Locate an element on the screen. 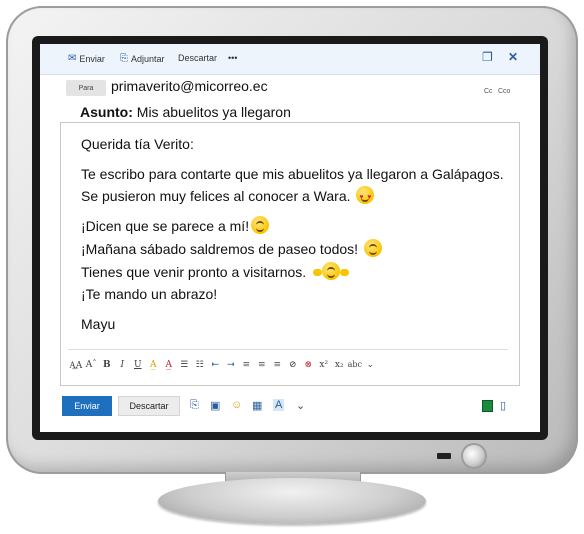 This screenshot has height=534, width=584. compose-toolbar: ✉ Enviar ⎘ Adjuntar Descartar ••• ❐ ✕ is located at coordinates (290, 59).